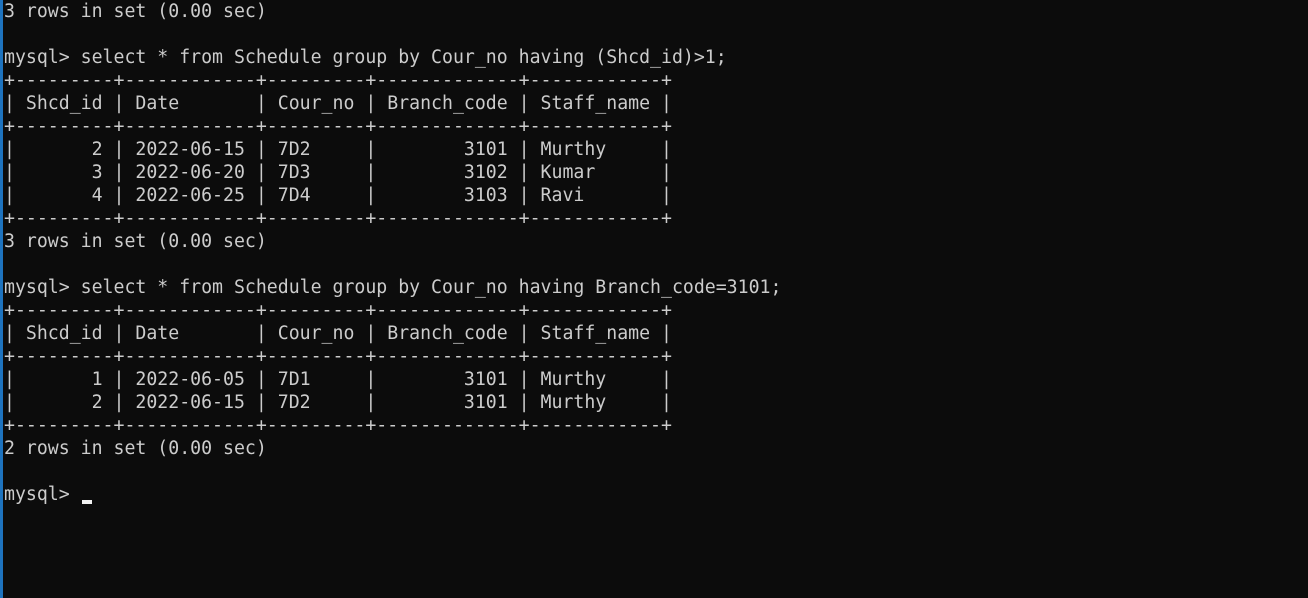 This screenshot has height=598, width=1308. Describe the element at coordinates (338, 379) in the screenshot. I see `table-row: | 1 | 2022-06-05 | 7D1 | 3101 | Murthy |` at that location.